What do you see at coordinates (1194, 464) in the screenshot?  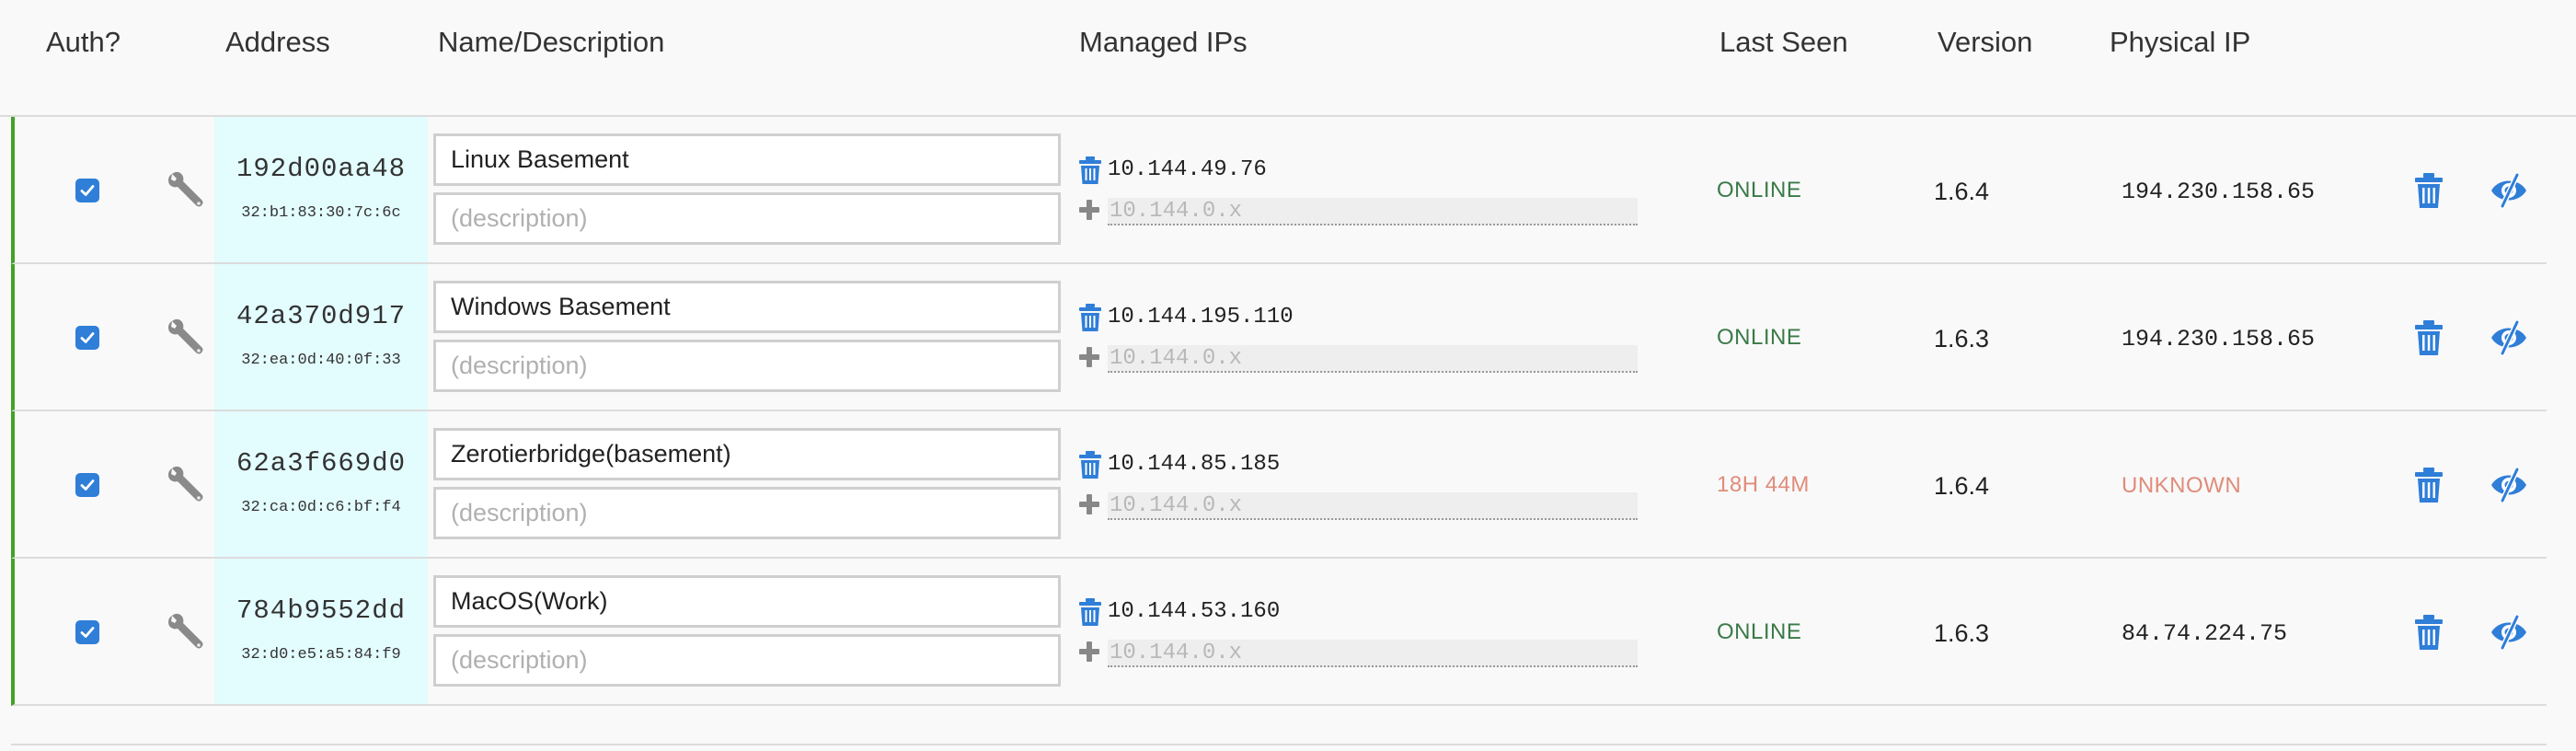 I see `managed-ip: 10.144.85.185` at bounding box center [1194, 464].